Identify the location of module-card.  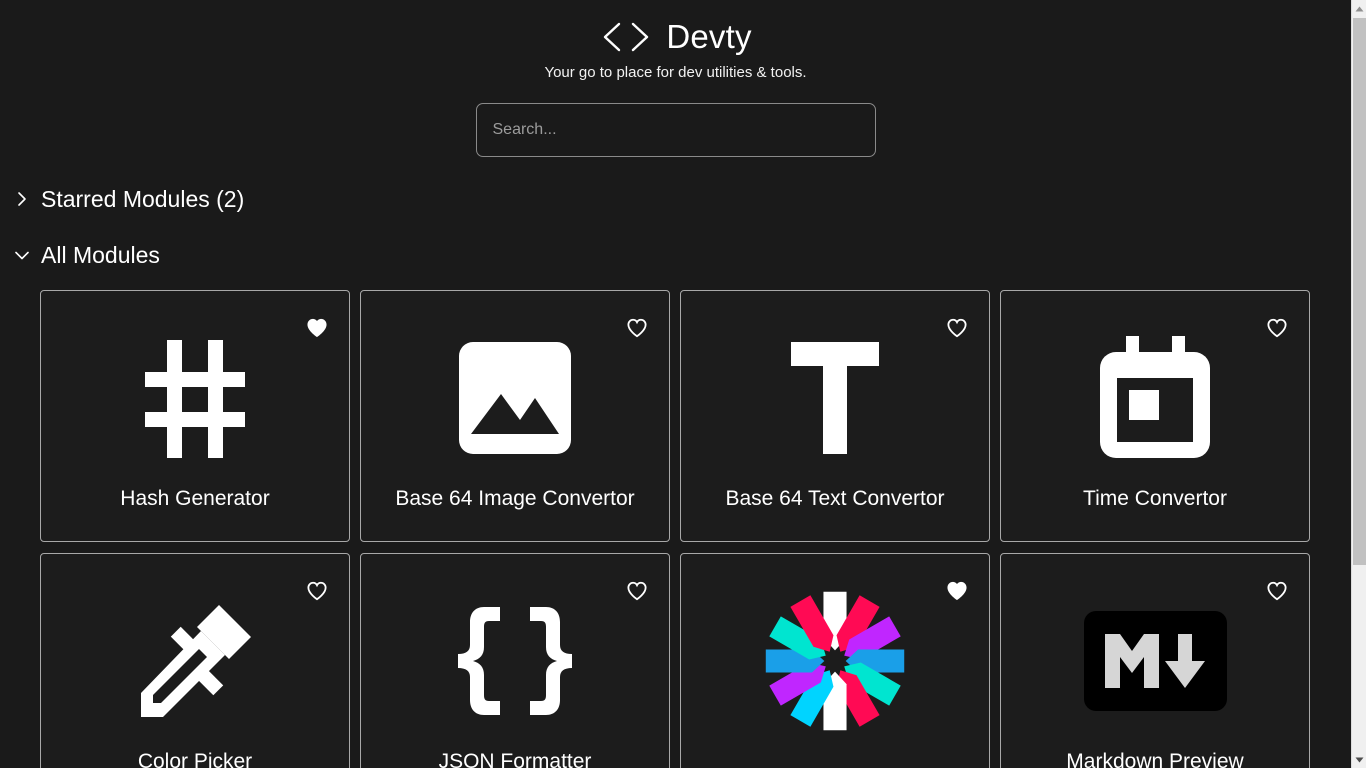
(835, 660).